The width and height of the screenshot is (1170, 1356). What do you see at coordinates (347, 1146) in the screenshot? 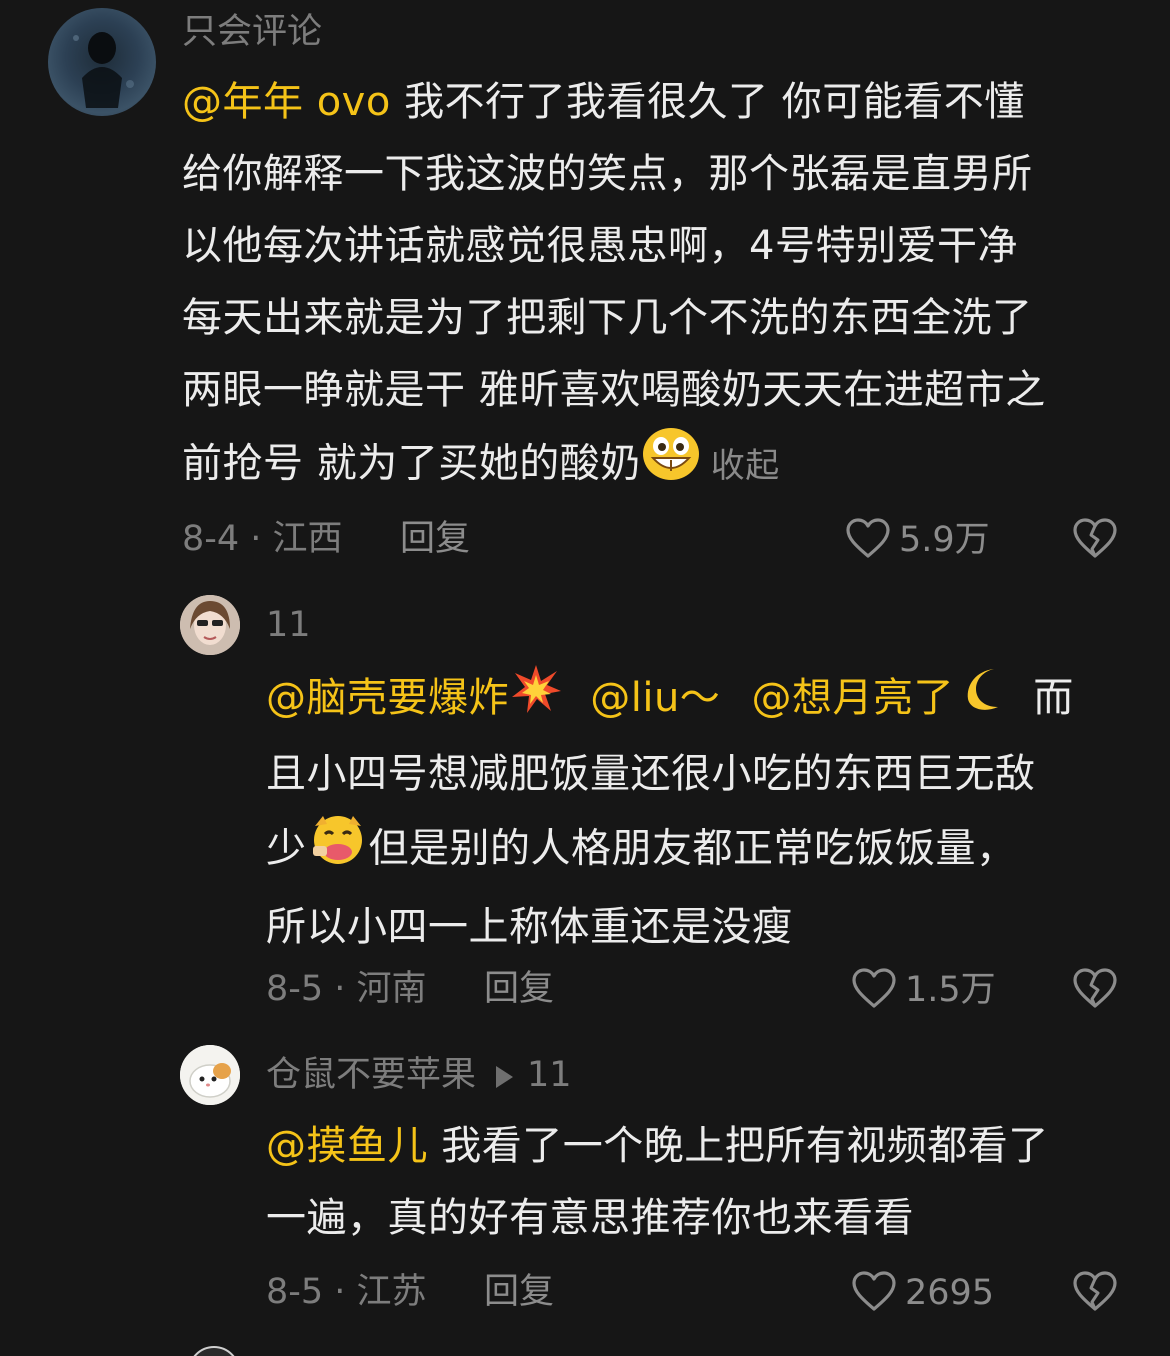
I see `mention-link: @摸鱼儿` at bounding box center [347, 1146].